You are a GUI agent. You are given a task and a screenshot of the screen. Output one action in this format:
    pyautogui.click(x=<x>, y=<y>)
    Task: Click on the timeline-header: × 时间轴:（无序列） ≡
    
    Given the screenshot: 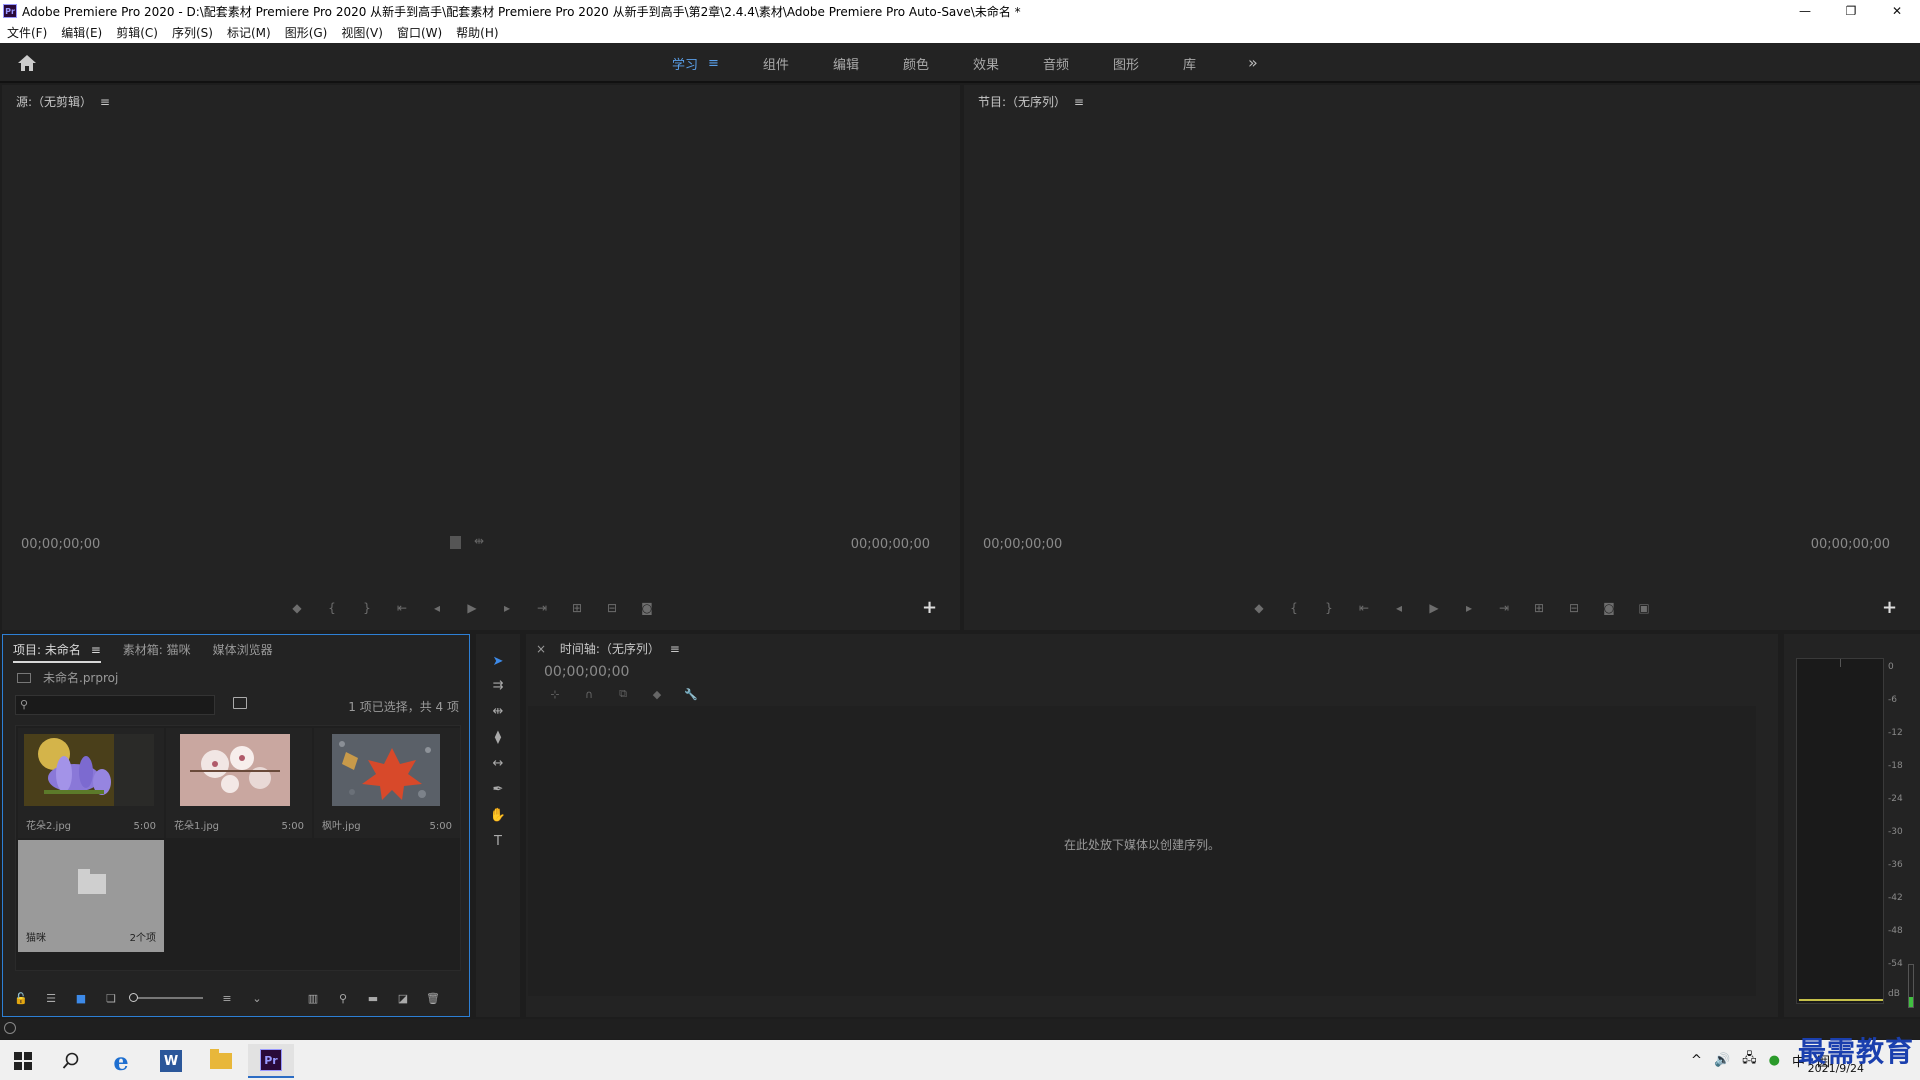 What is the action you would take?
    pyautogui.click(x=608, y=648)
    